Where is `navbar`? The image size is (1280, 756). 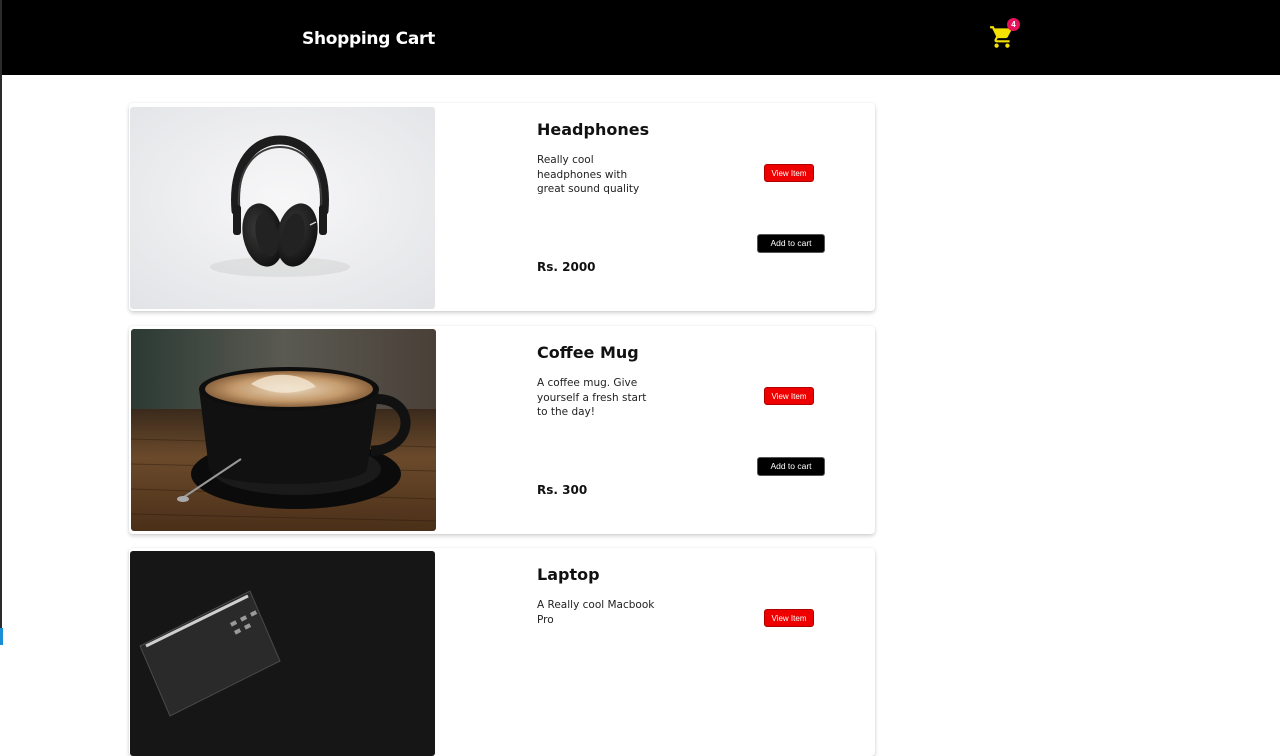 navbar is located at coordinates (641, 37).